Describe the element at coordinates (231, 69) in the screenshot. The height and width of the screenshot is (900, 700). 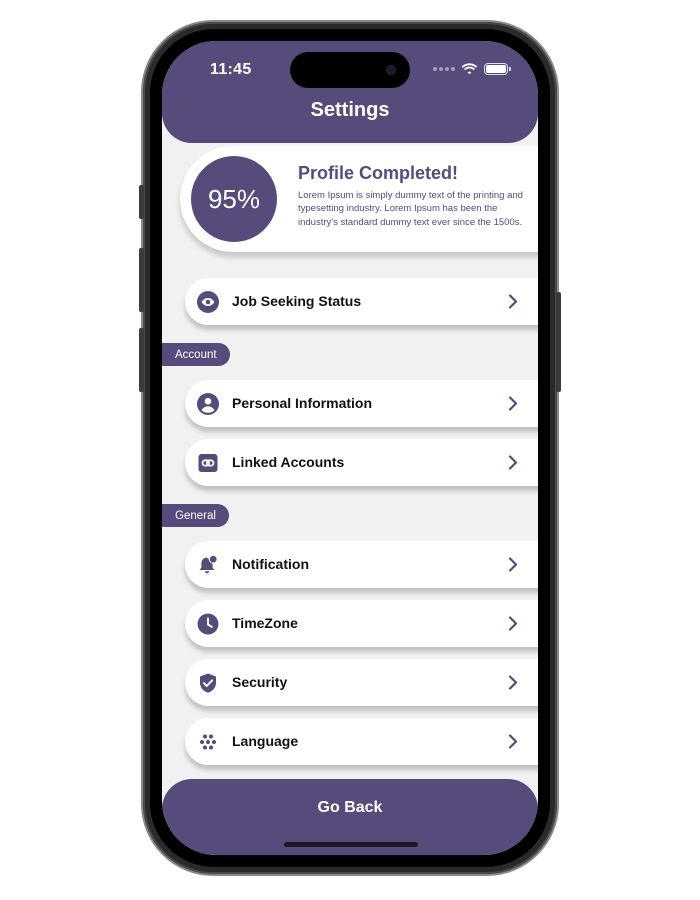
I see `status-time: 11:45` at that location.